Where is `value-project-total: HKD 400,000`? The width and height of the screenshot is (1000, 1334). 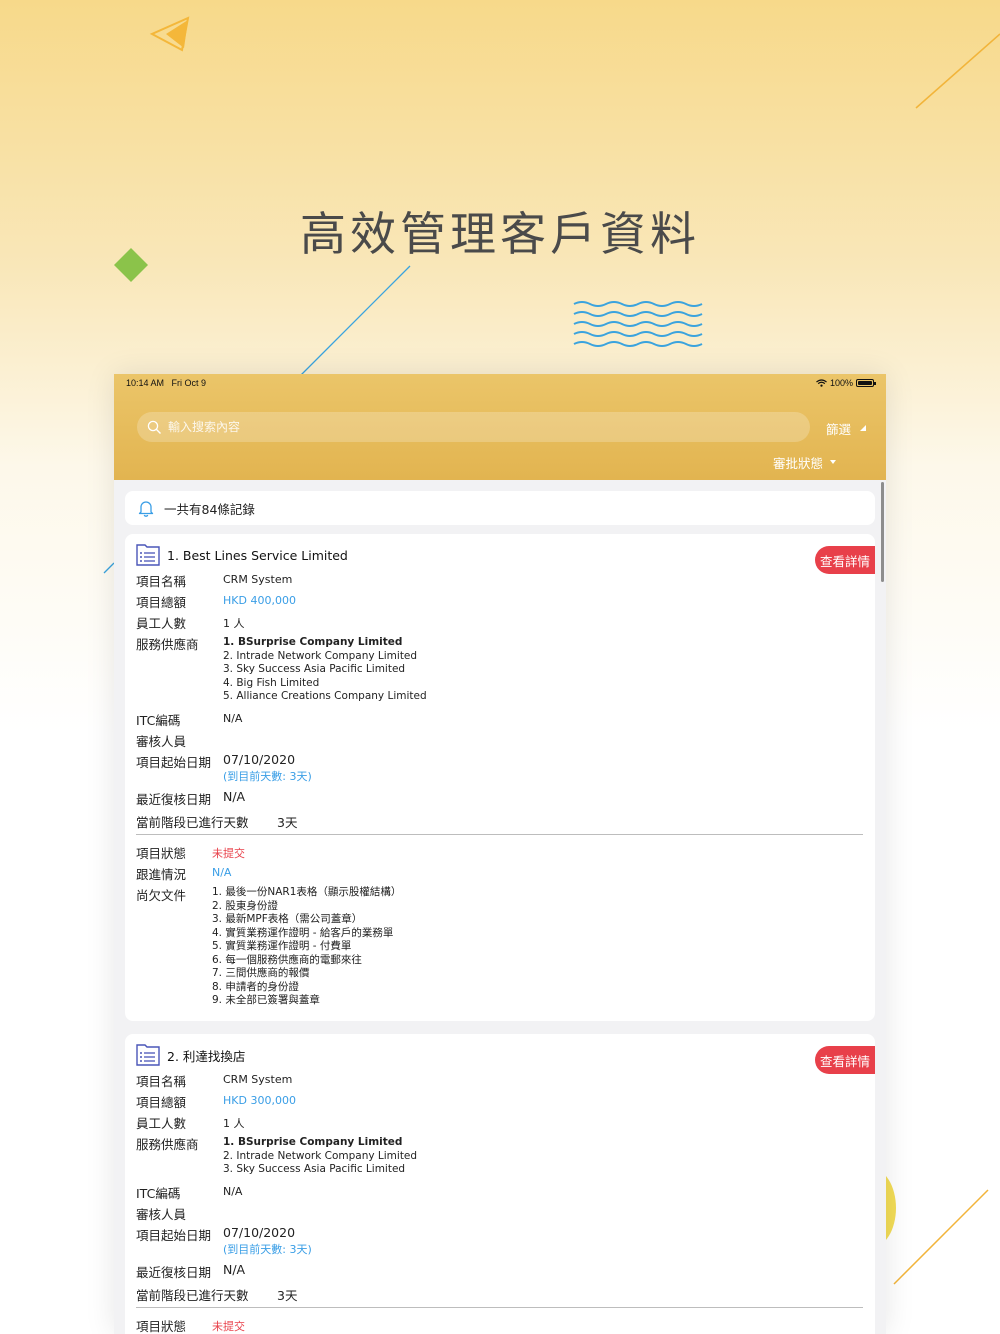
value-project-total: HKD 400,000 is located at coordinates (259, 600).